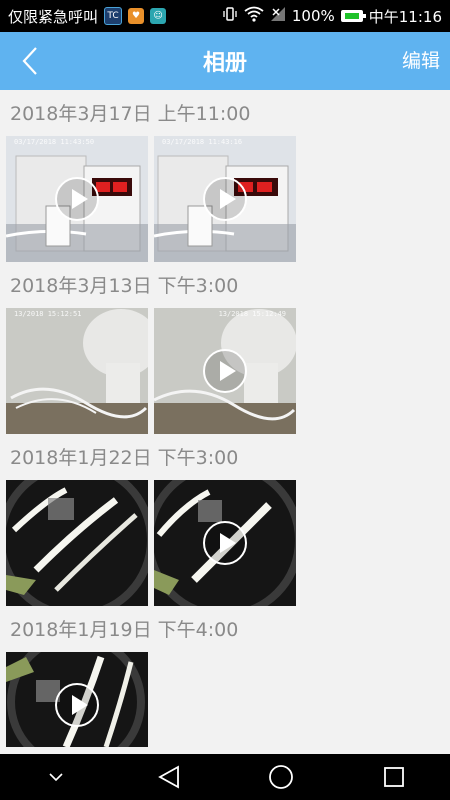  Describe the element at coordinates (254, 16) in the screenshot. I see `wifi-icon` at that location.